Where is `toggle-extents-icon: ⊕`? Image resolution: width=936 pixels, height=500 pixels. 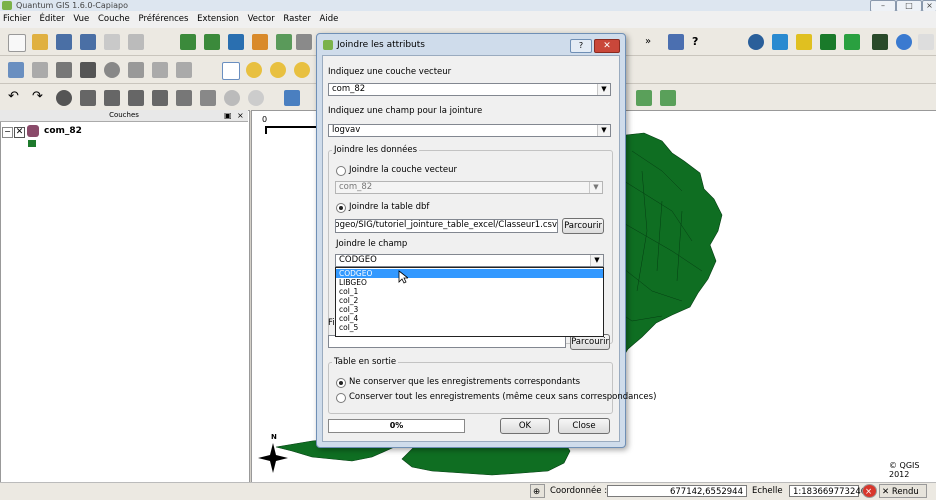 toggle-extents-icon: ⊕ is located at coordinates (537, 491).